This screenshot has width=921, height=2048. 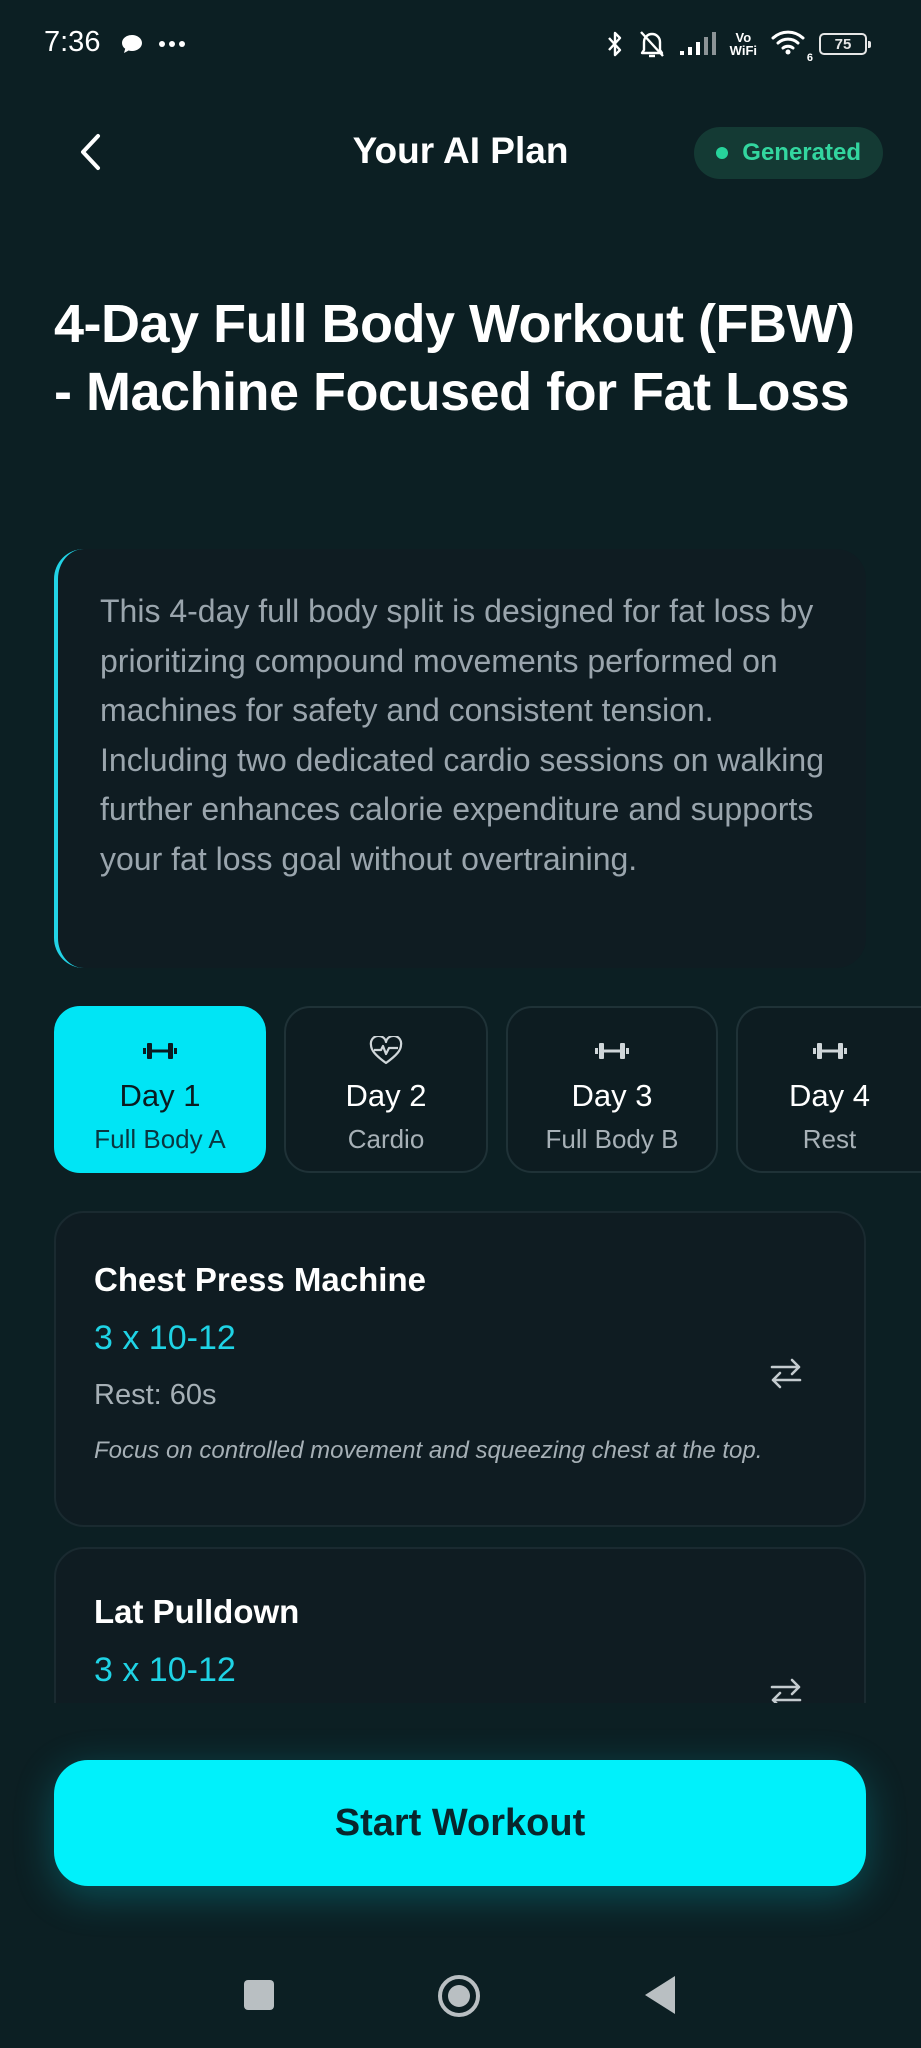 What do you see at coordinates (829, 1095) in the screenshot?
I see `day-tab-label: Day 4` at bounding box center [829, 1095].